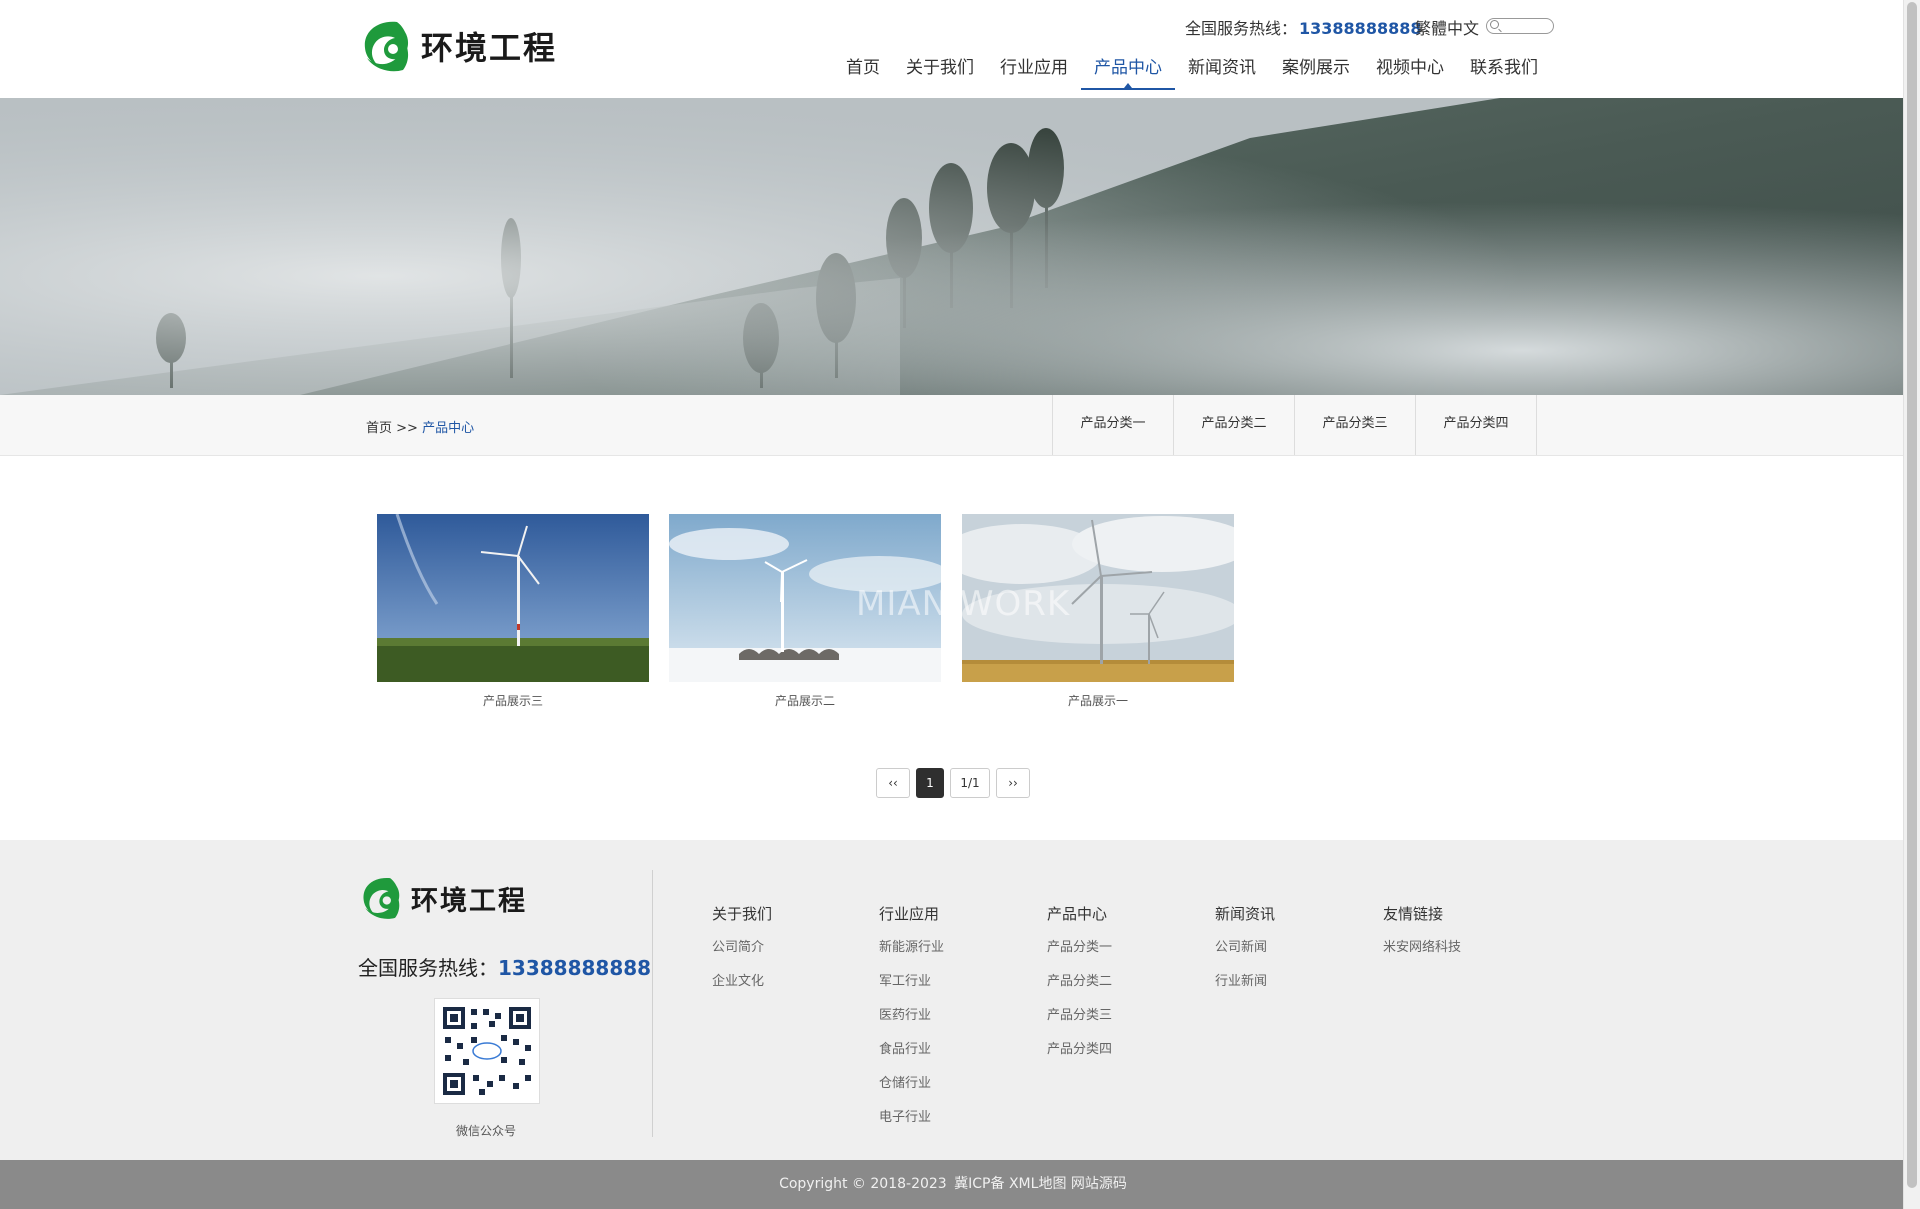 This screenshot has width=1920, height=1209. What do you see at coordinates (1520, 26) in the screenshot?
I see `search-input` at bounding box center [1520, 26].